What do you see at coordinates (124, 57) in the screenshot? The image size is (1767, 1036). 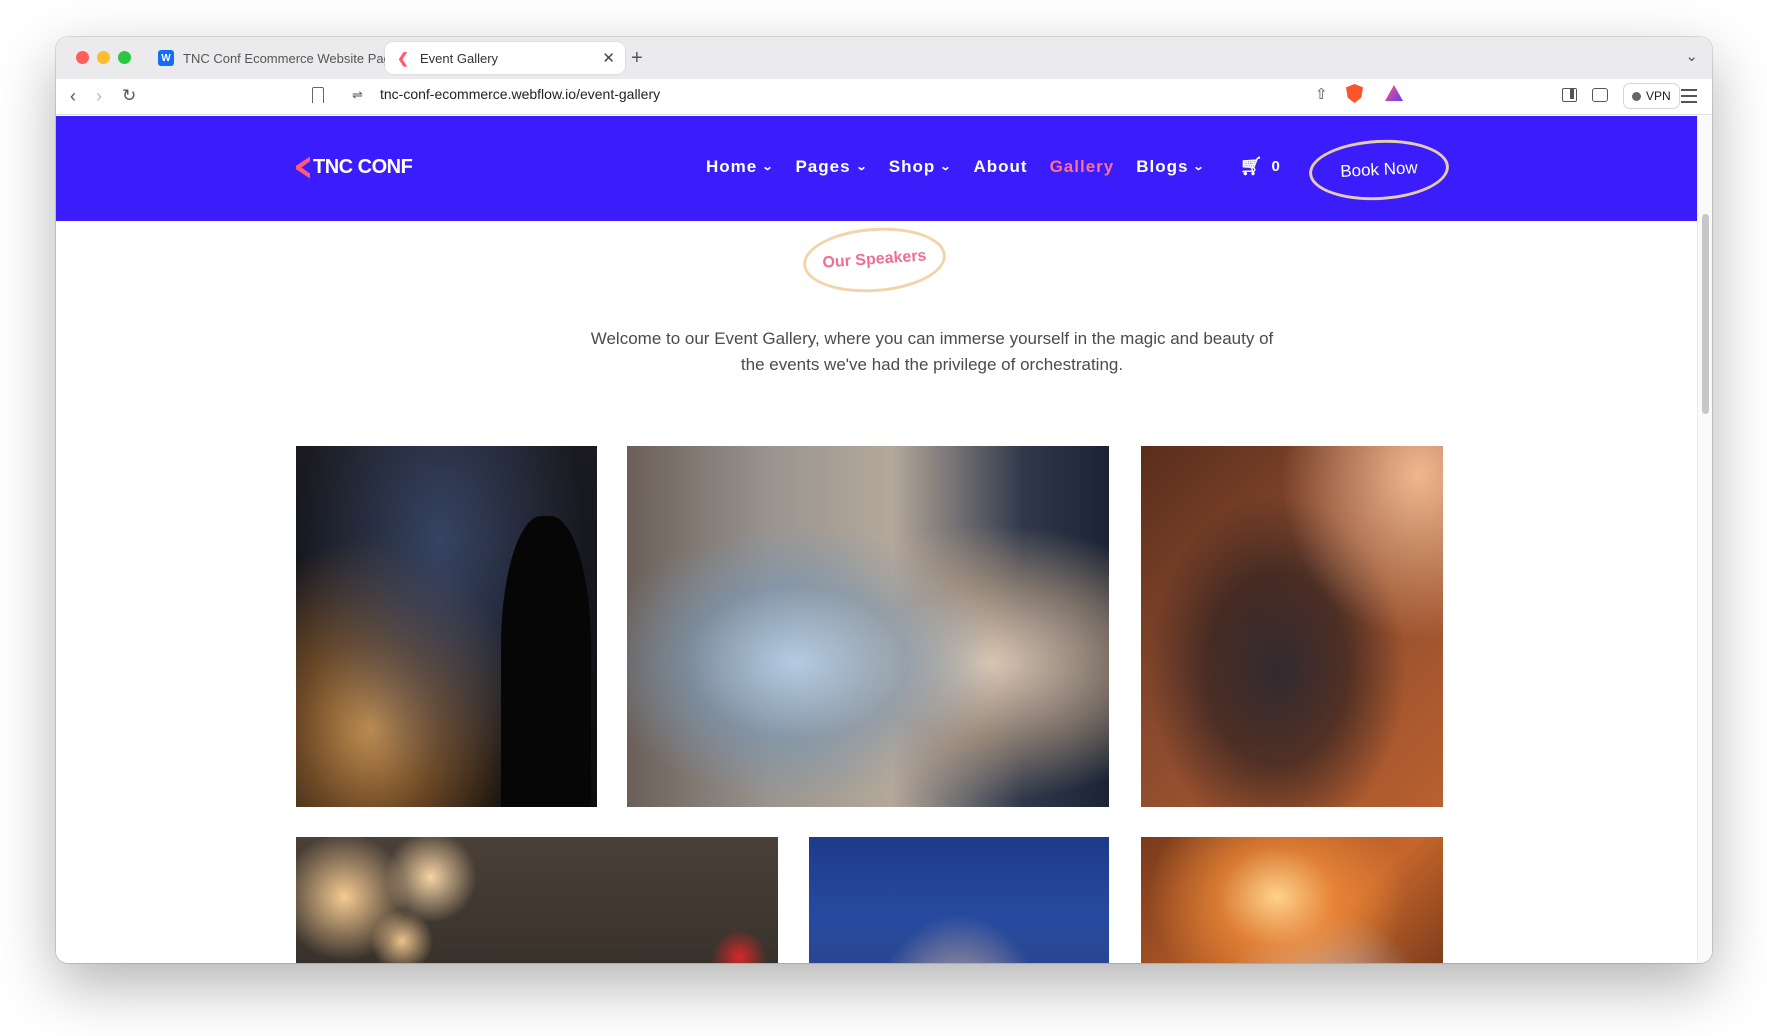 I see `zoom-window-button` at bounding box center [124, 57].